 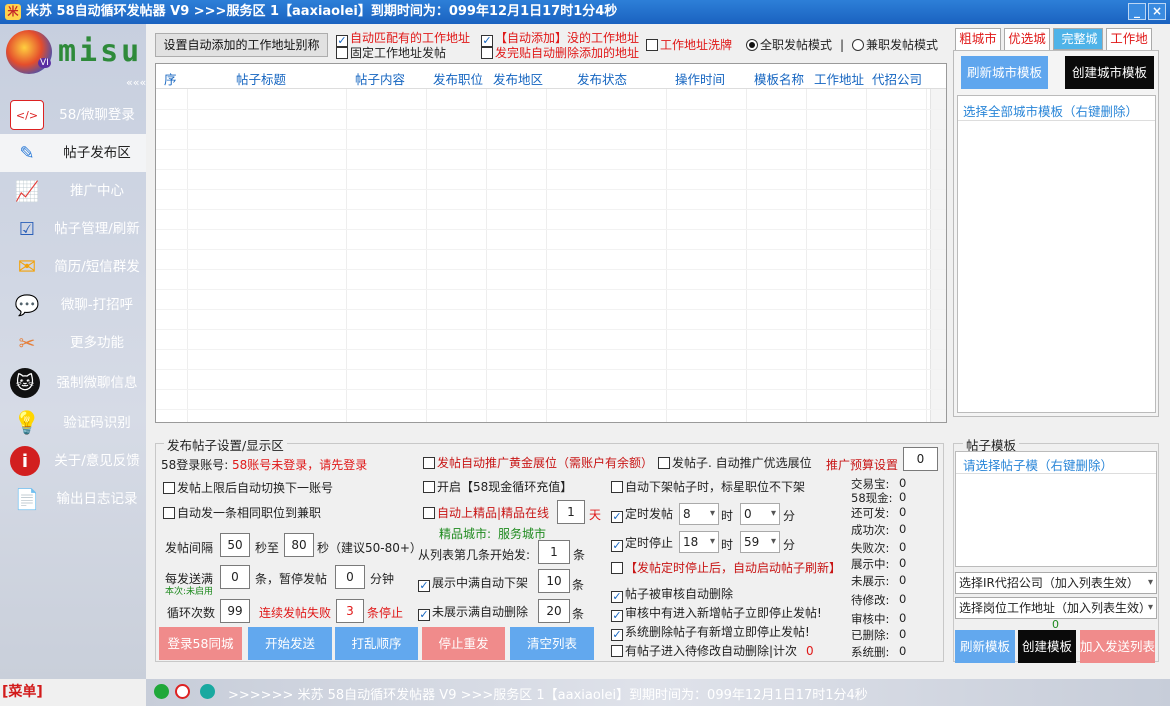 I want to click on sidebar-item-post-manage: ☑ 帖子管理/刷新, so click(x=73, y=229).